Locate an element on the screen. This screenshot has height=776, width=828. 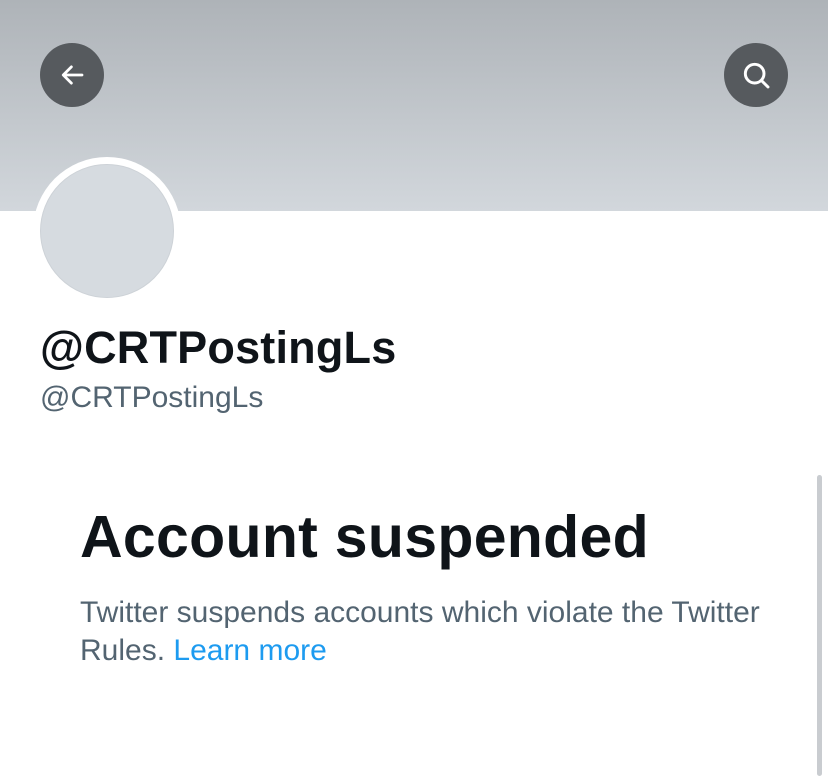
scrollbar is located at coordinates (819, 625).